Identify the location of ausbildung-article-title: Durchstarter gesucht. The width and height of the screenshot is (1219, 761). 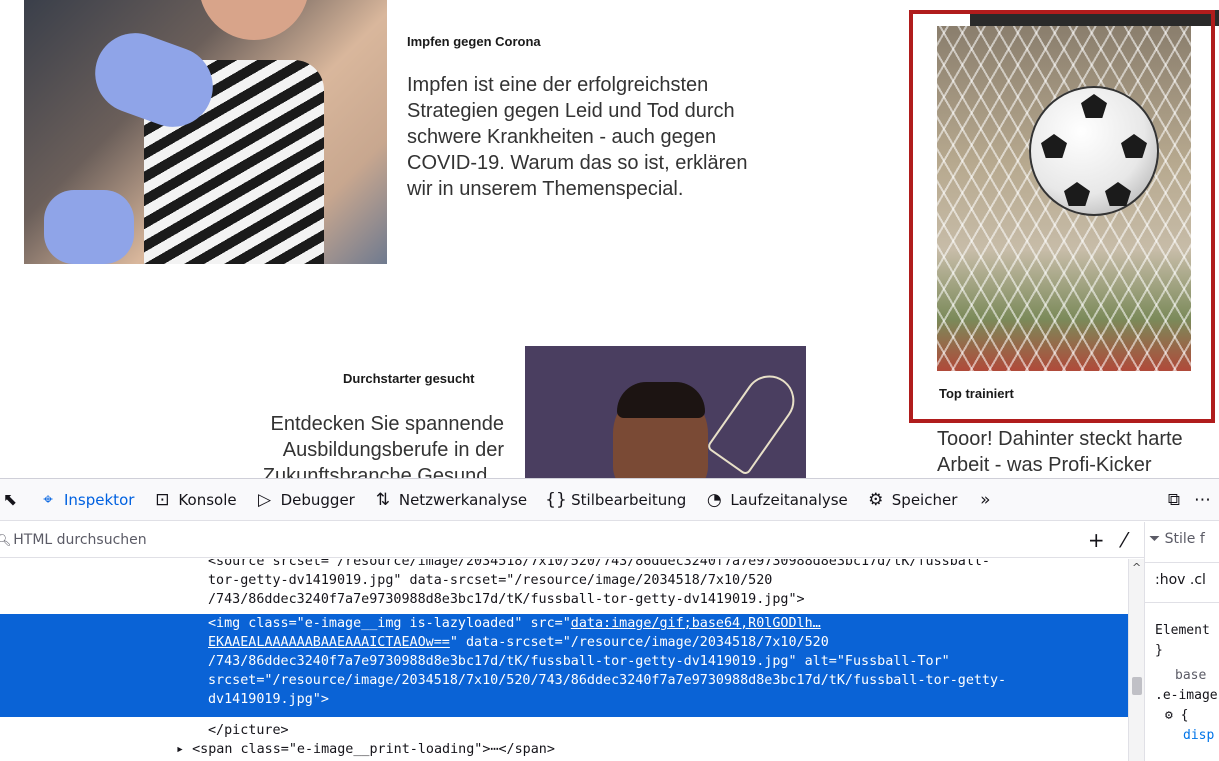
(408, 378).